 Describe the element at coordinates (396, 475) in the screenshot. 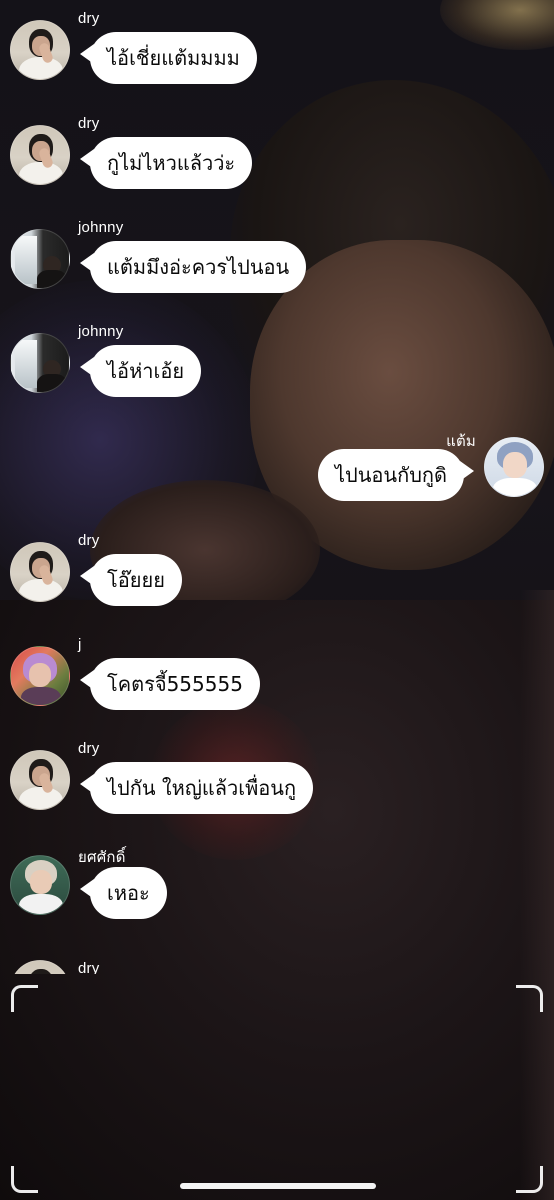

I see `comment-bubble: ไปนอนกับกูดิ` at that location.